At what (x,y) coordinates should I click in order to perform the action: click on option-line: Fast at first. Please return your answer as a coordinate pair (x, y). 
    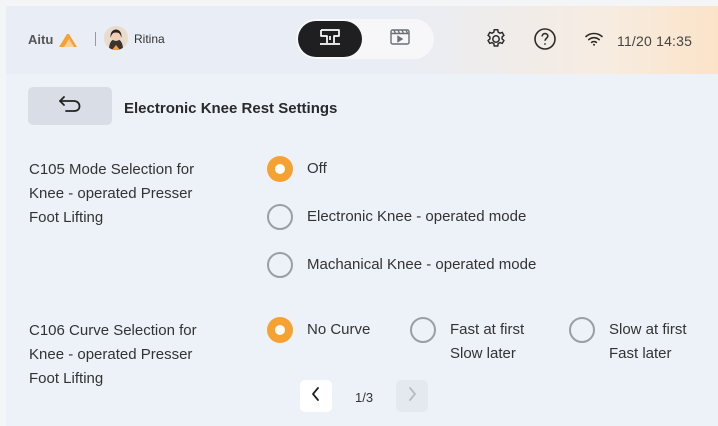
    Looking at the image, I should click on (487, 329).